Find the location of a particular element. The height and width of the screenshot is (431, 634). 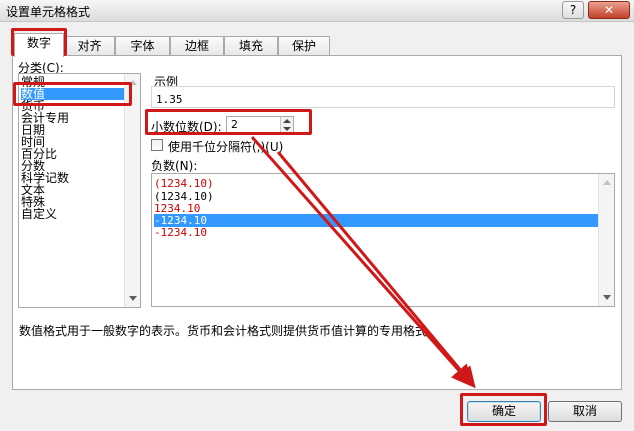

tab-number: 数字 is located at coordinates (39, 45).